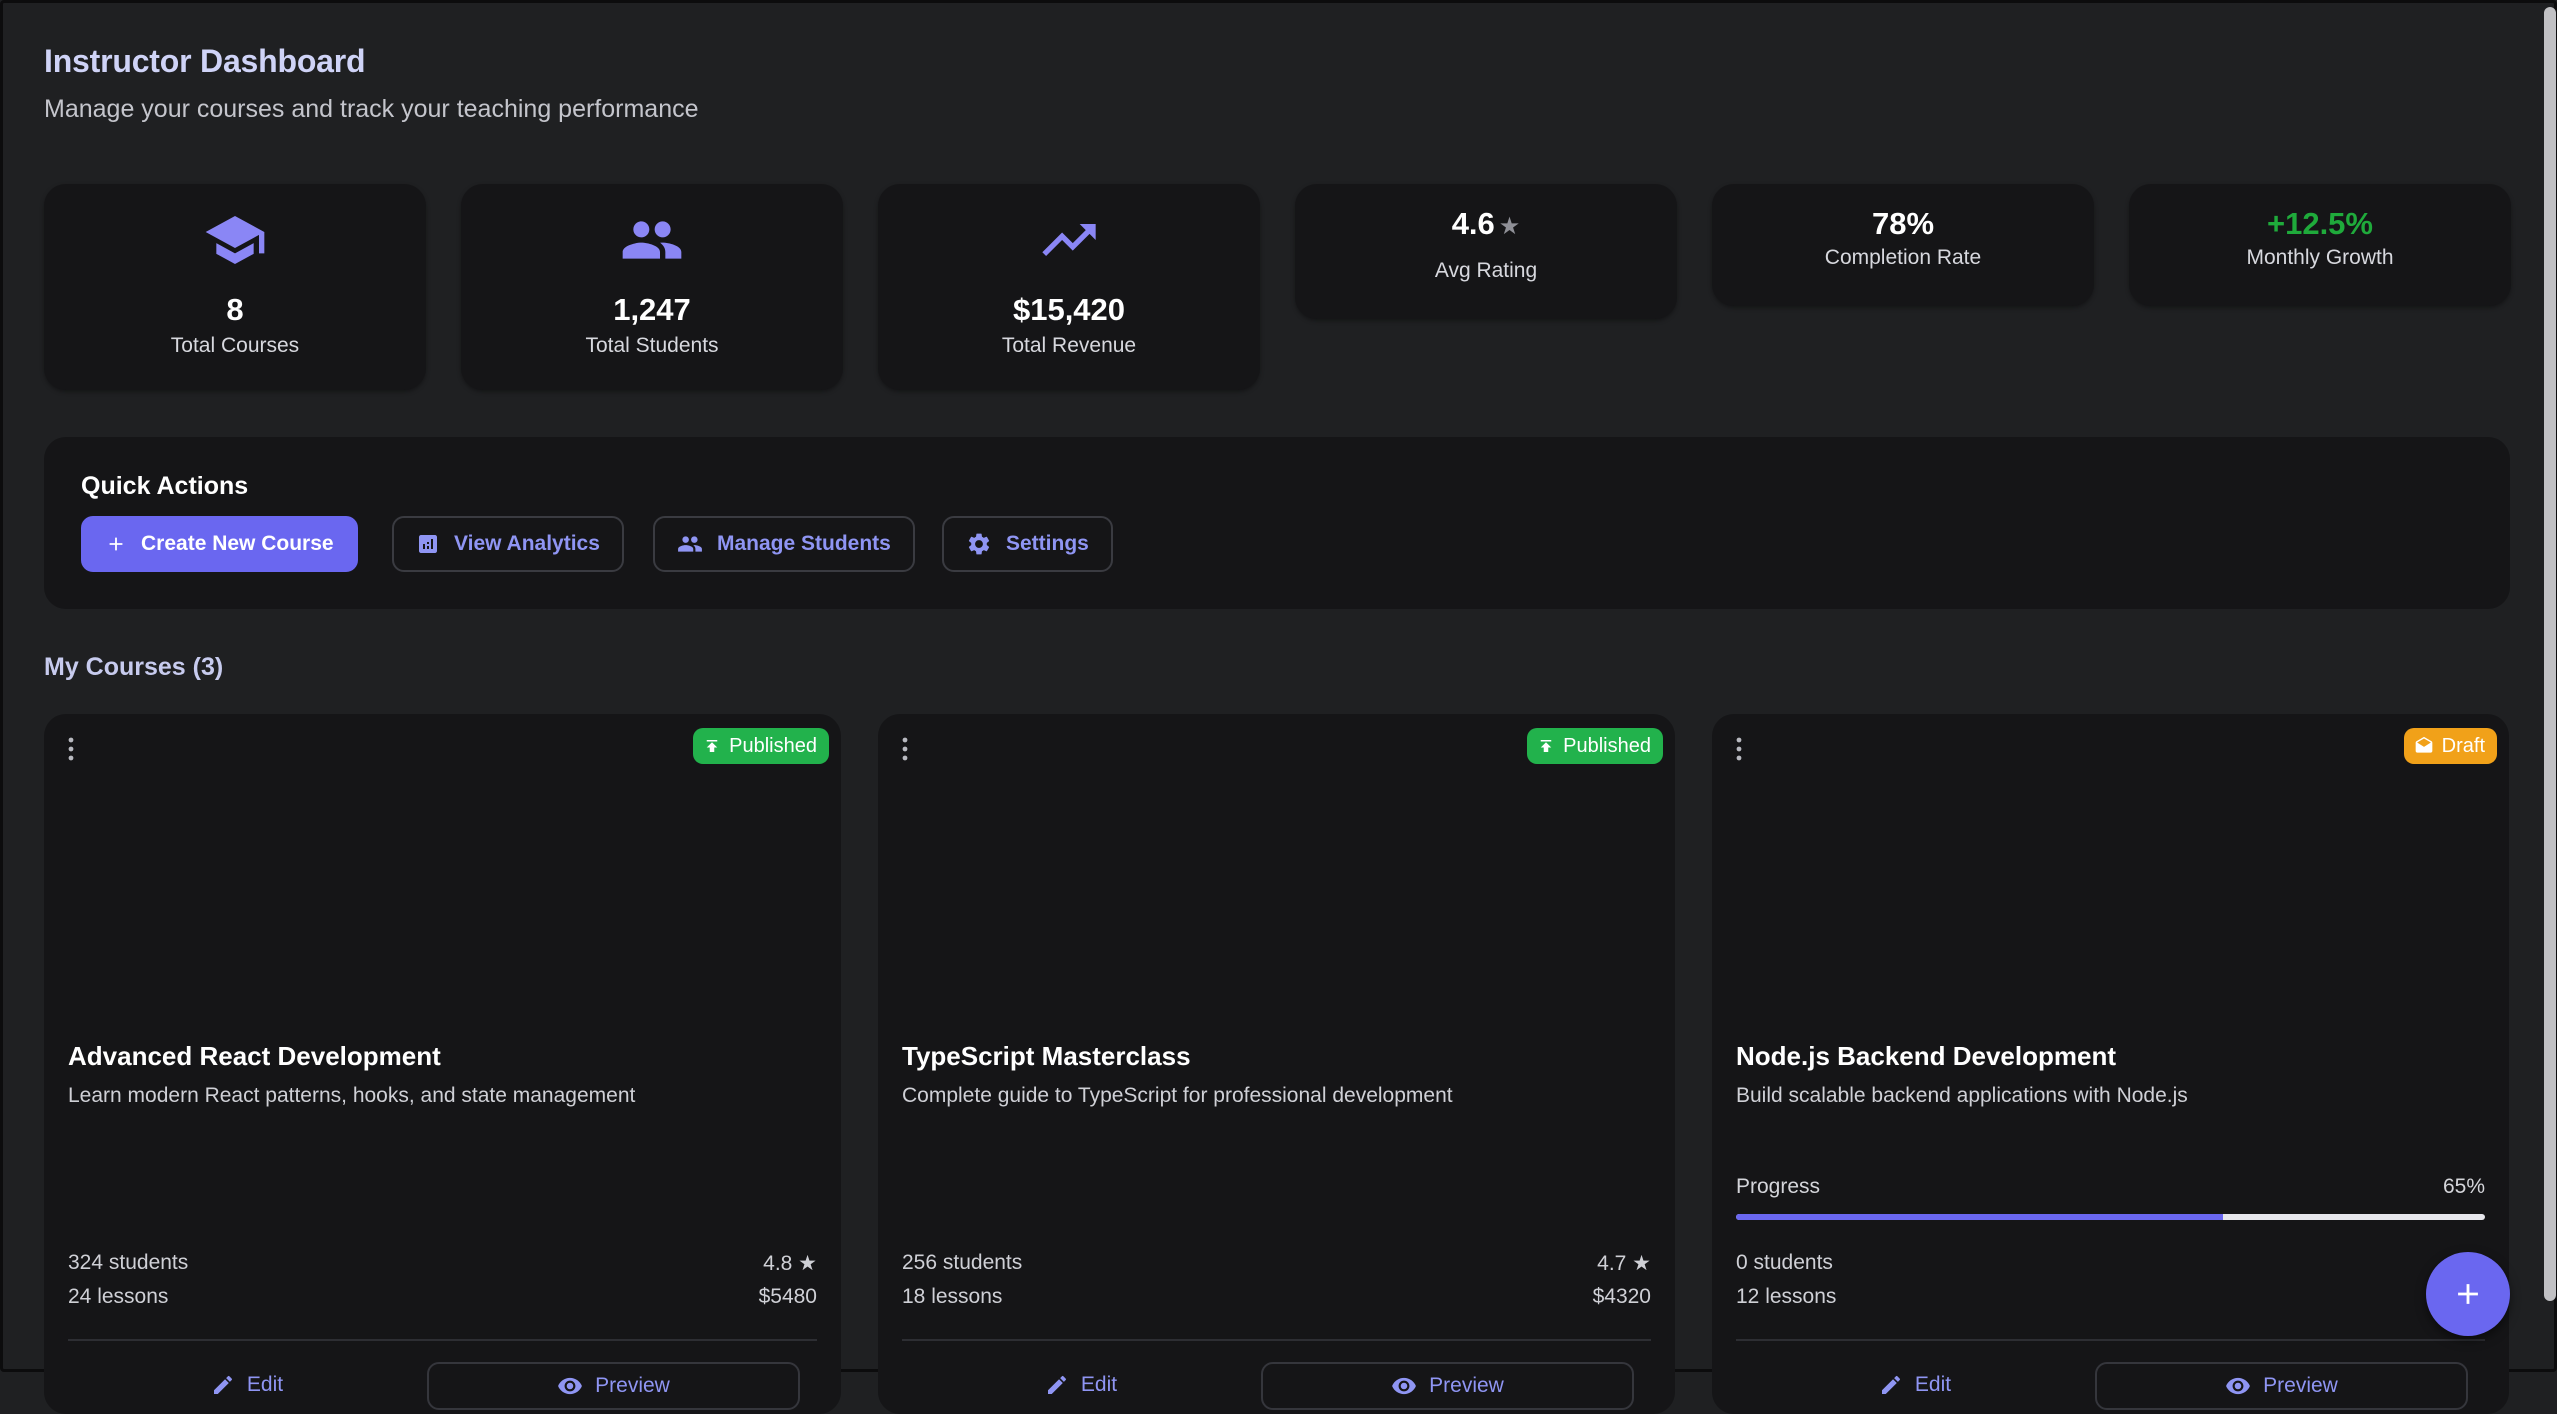 This screenshot has width=2557, height=1414. What do you see at coordinates (2550, 654) in the screenshot?
I see `scrollbar` at bounding box center [2550, 654].